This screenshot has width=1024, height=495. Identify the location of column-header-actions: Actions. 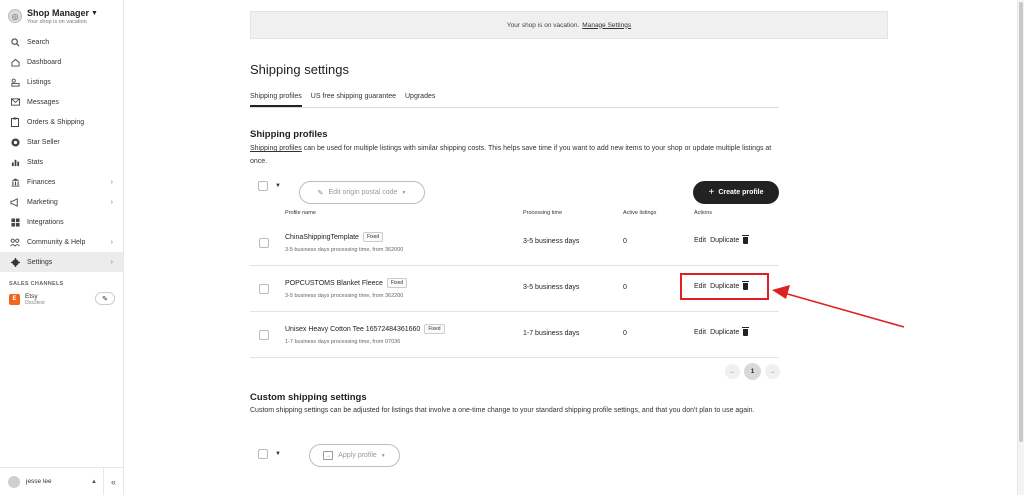
(703, 213).